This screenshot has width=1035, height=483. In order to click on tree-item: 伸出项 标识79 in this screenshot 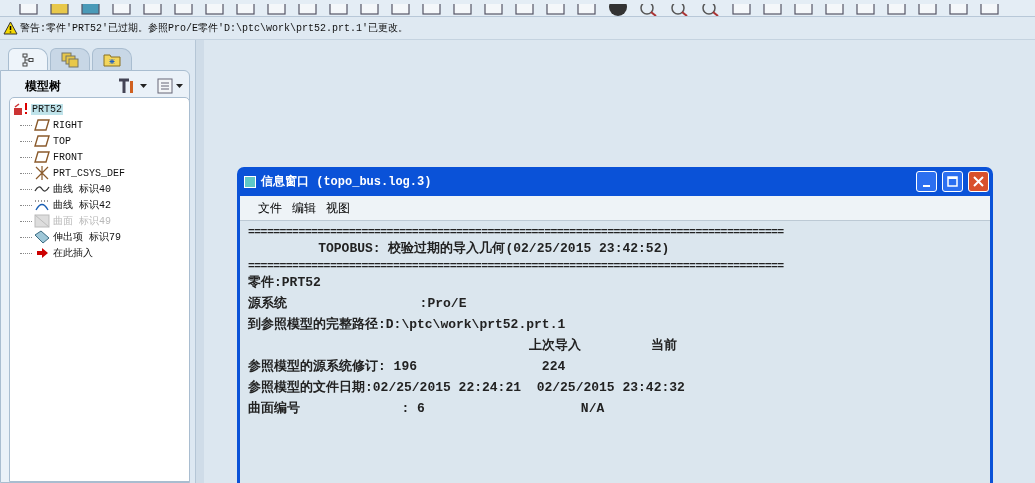, I will do `click(87, 237)`.